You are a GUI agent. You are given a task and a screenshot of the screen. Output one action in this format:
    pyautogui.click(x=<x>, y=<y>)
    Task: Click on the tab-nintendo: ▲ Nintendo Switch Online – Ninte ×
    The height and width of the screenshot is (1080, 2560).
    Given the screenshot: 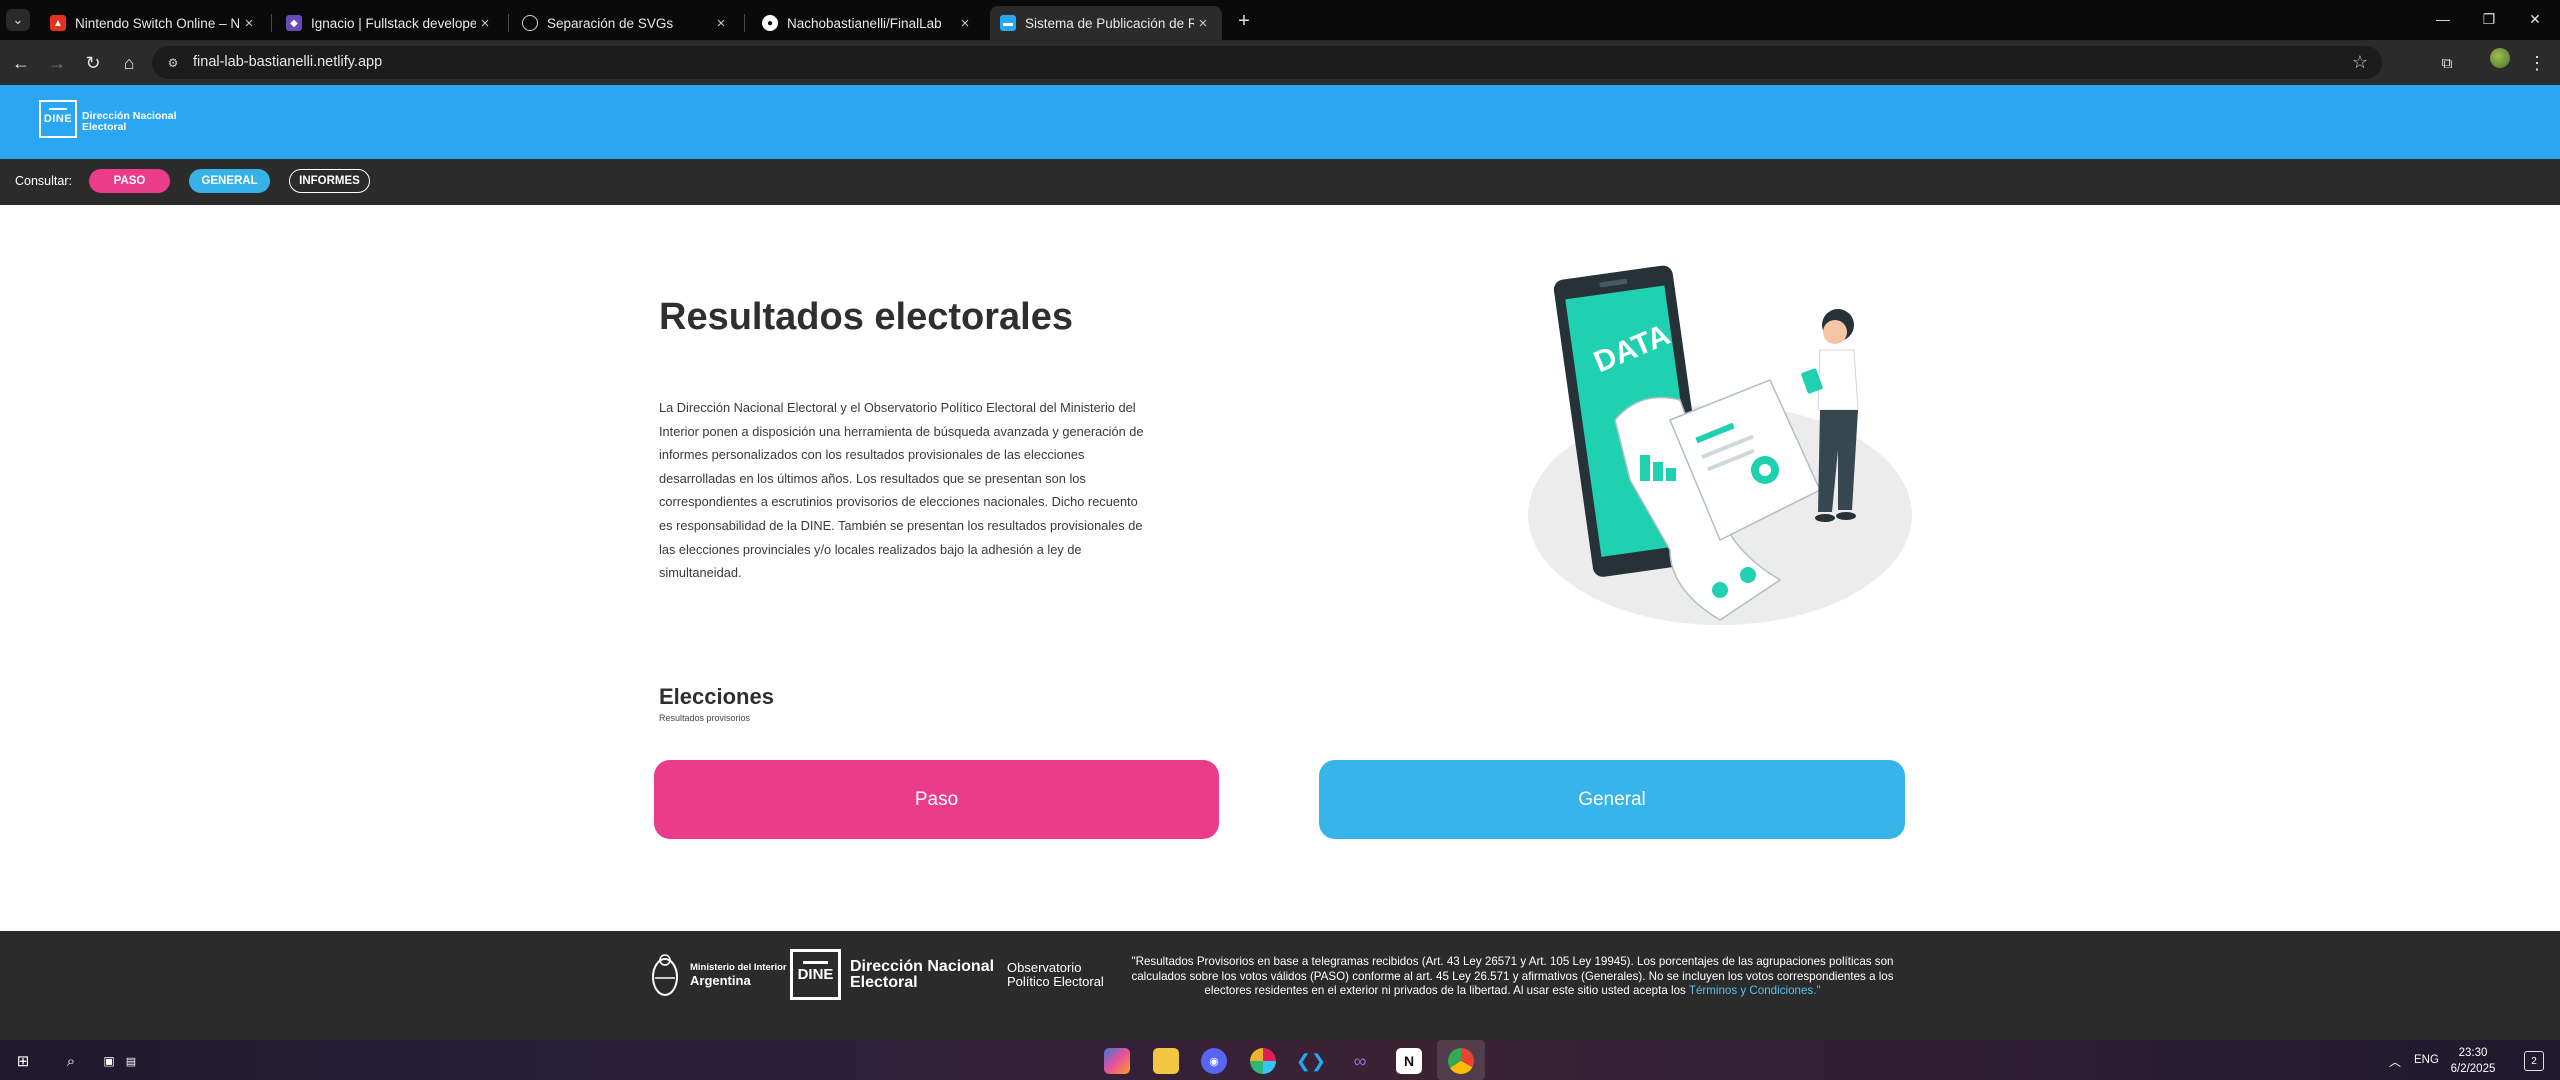 What is the action you would take?
    pyautogui.click(x=154, y=23)
    